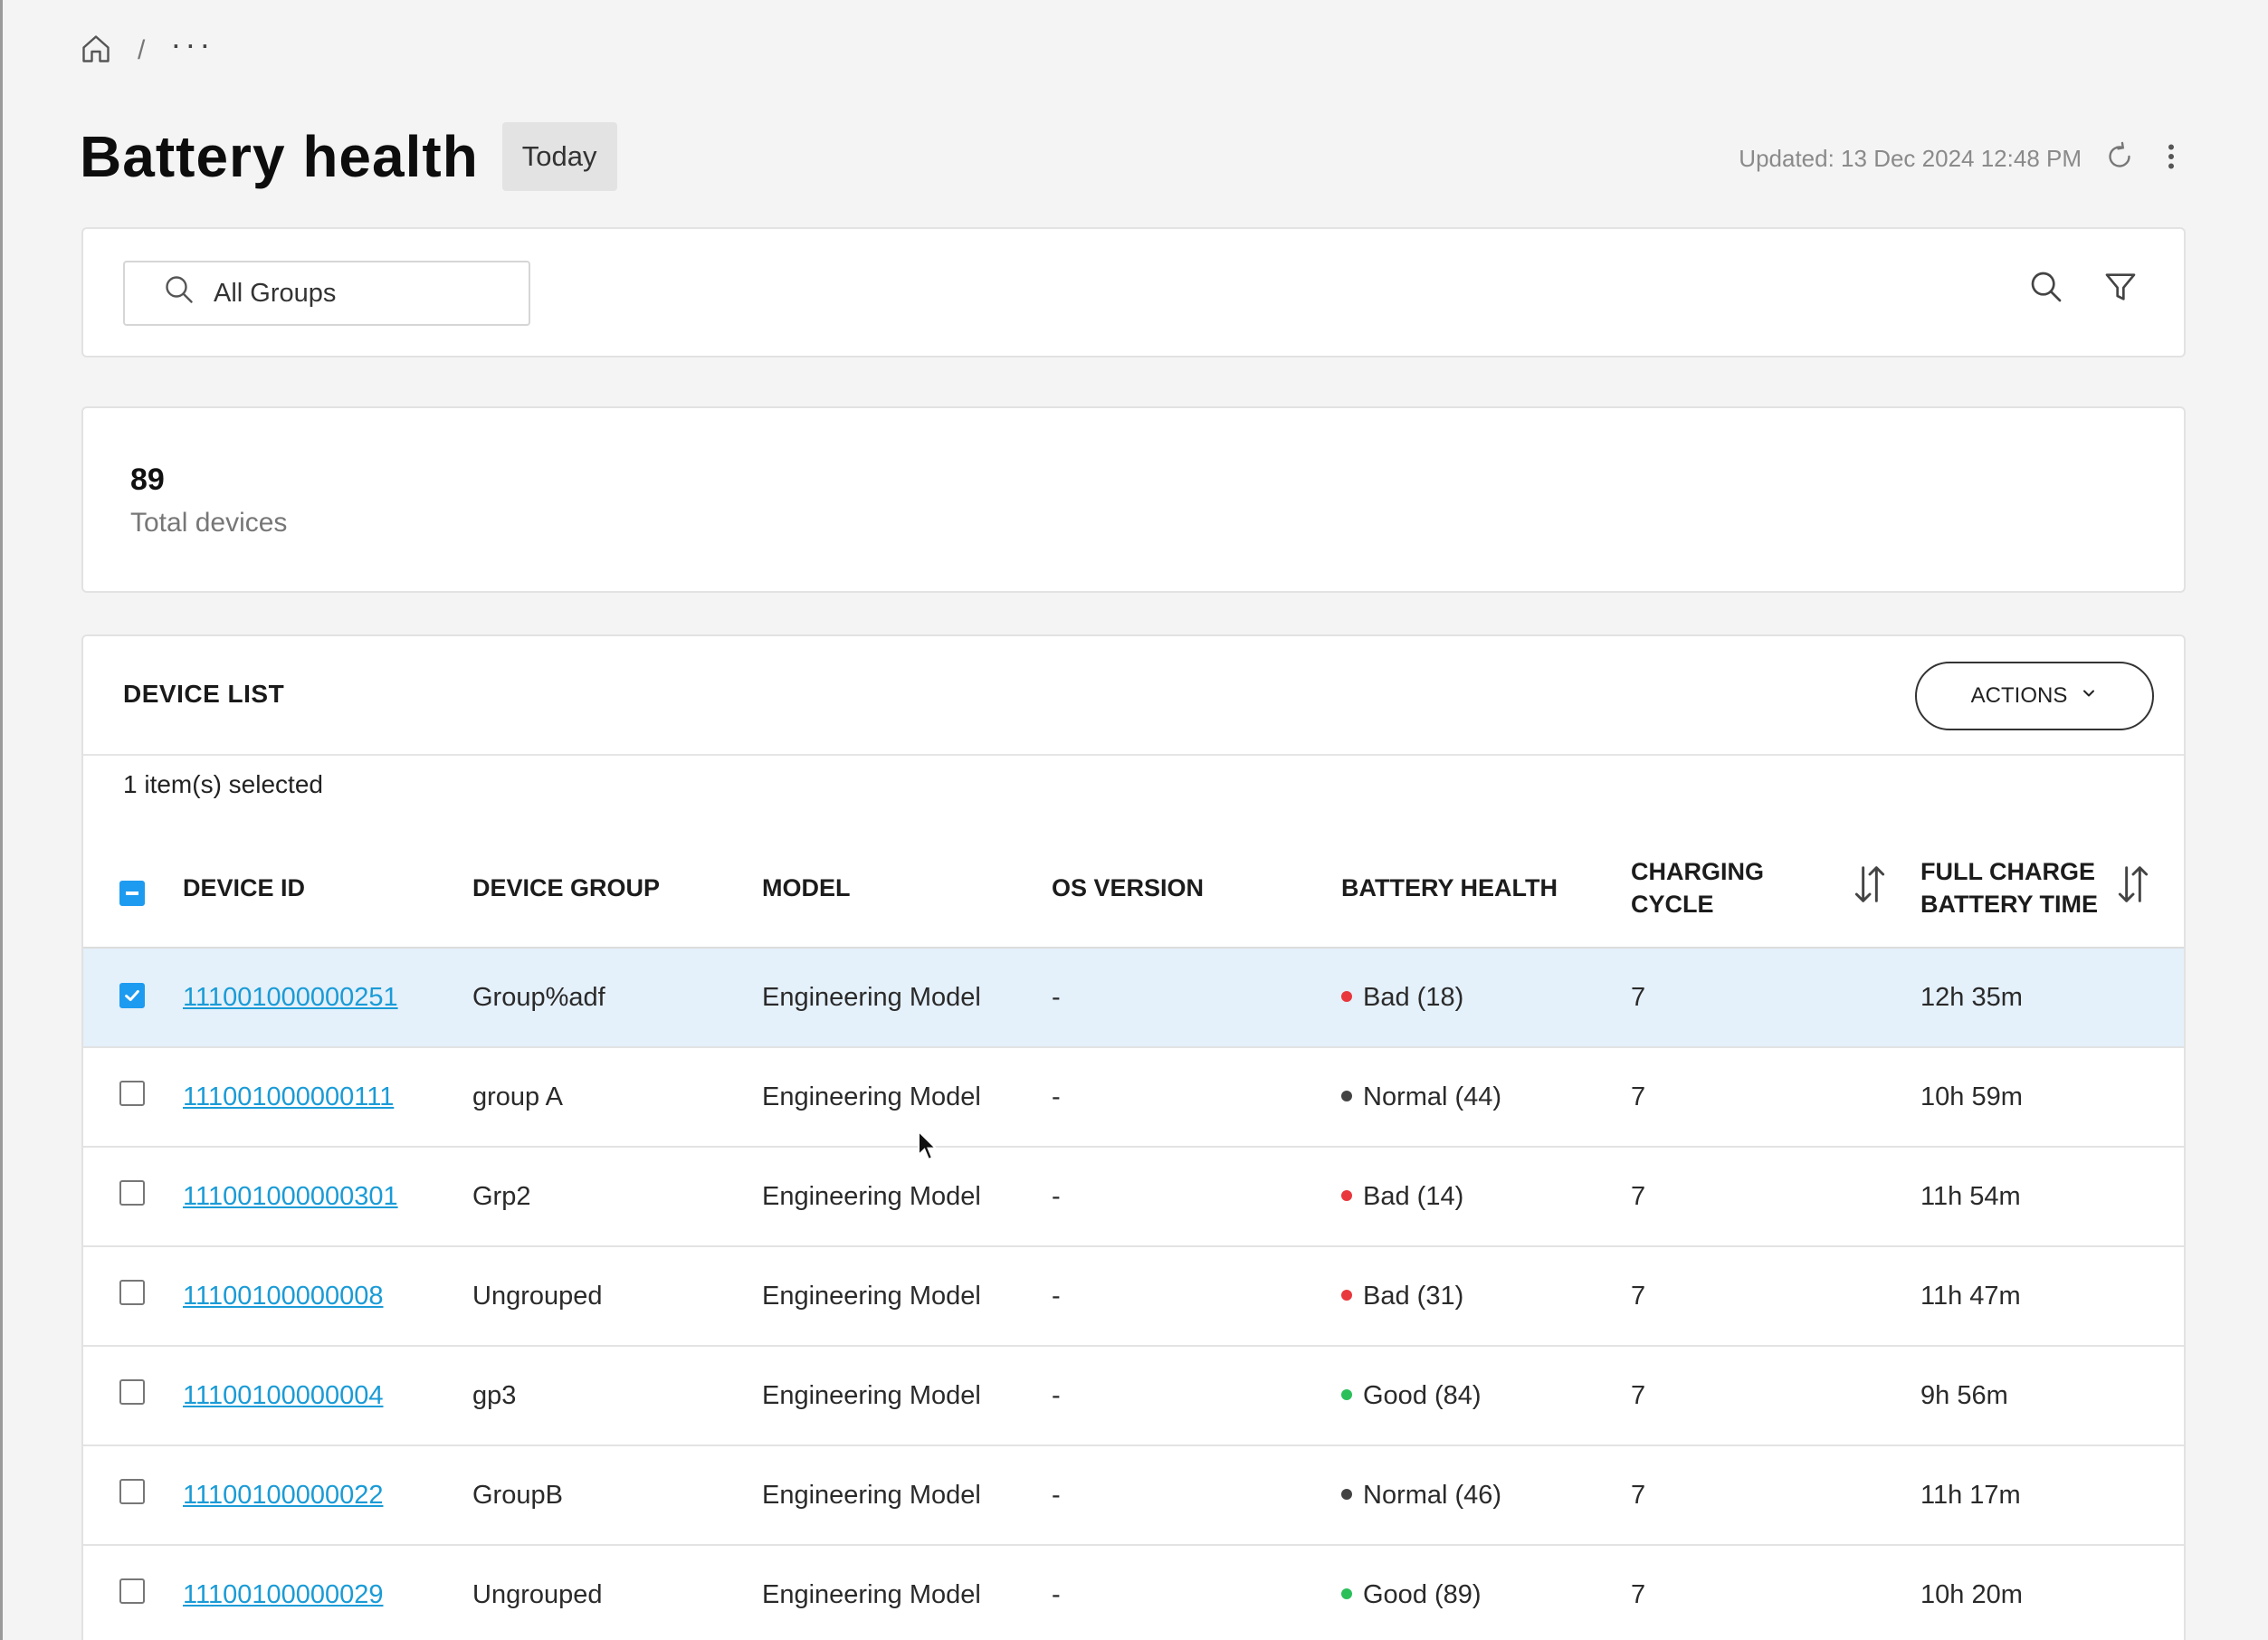  I want to click on full-charge-cell: 11h 17m, so click(2052, 1495).